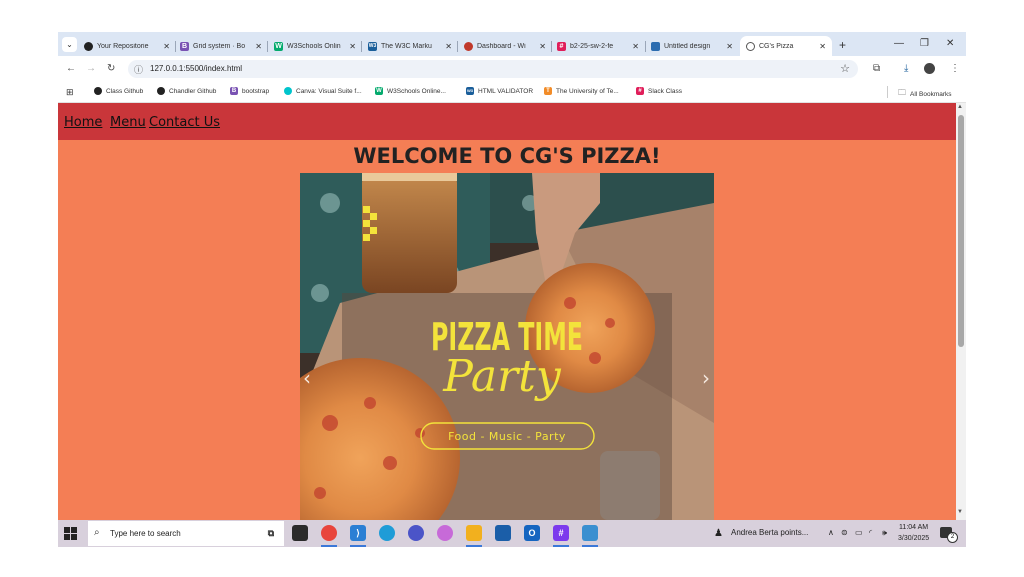  I want to click on tab-search-button: ⌄, so click(69, 44).